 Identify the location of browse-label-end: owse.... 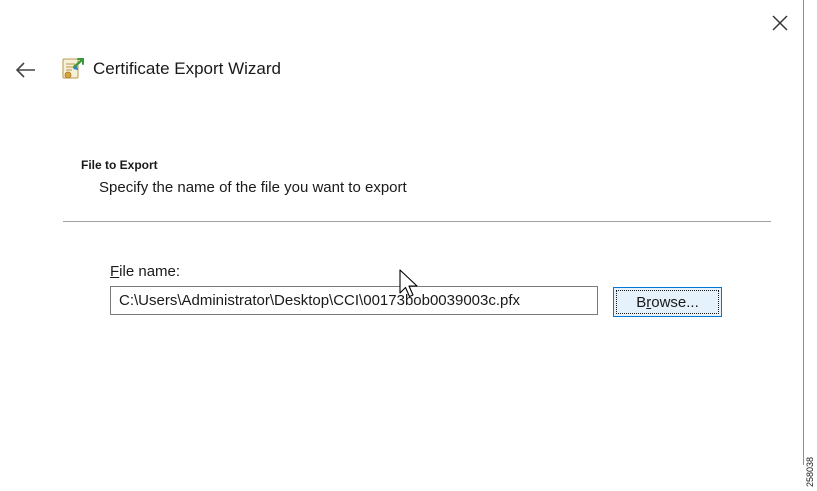
(675, 302).